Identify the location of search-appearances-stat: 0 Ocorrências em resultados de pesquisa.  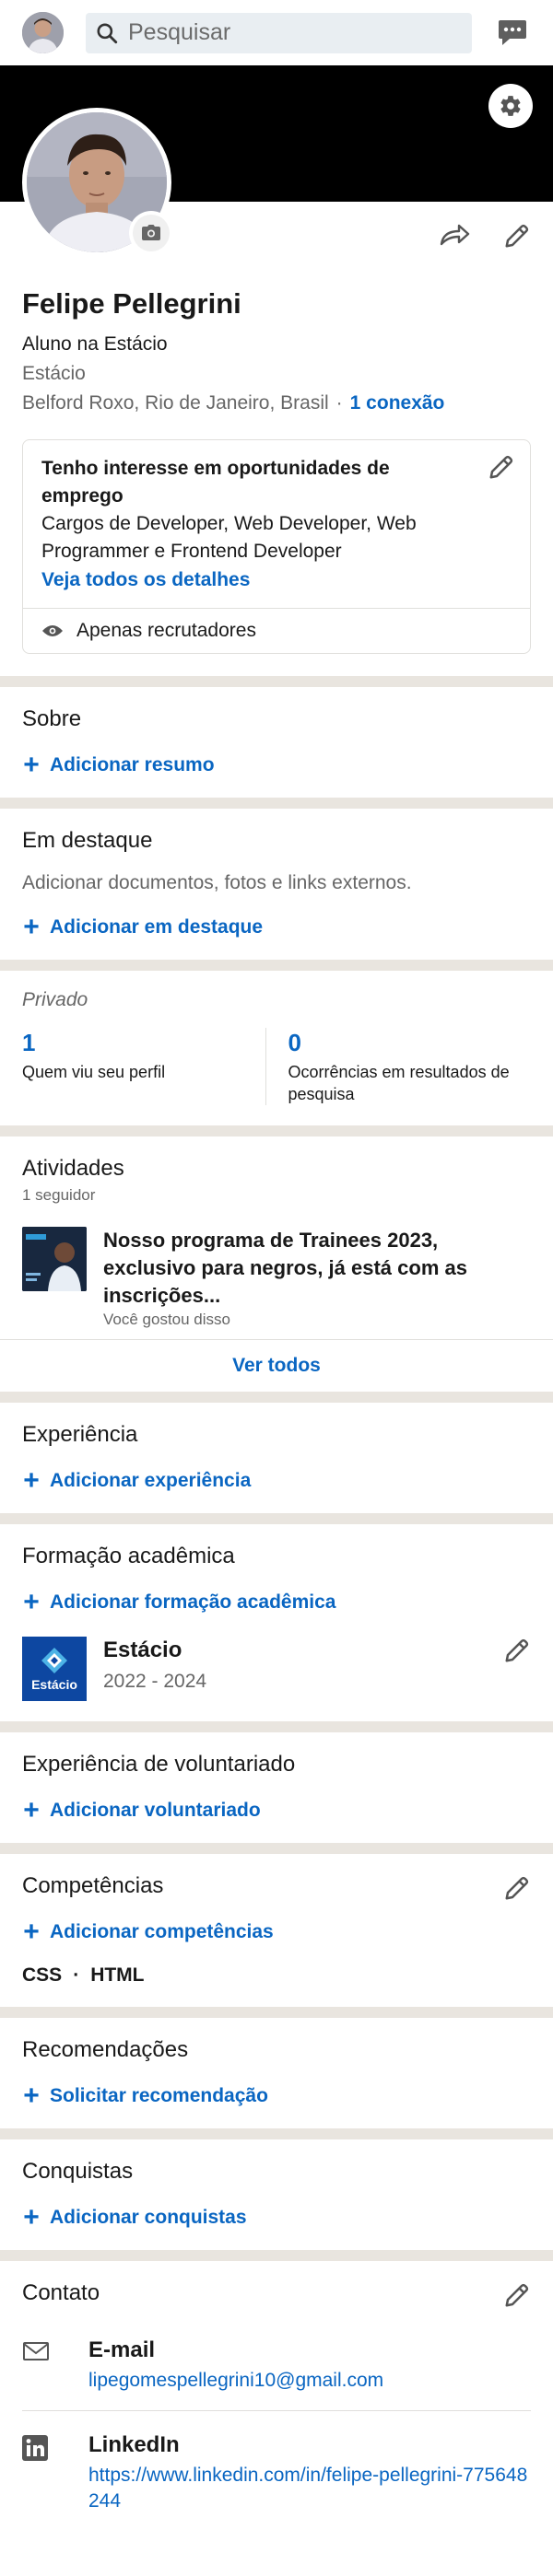
(398, 1066).